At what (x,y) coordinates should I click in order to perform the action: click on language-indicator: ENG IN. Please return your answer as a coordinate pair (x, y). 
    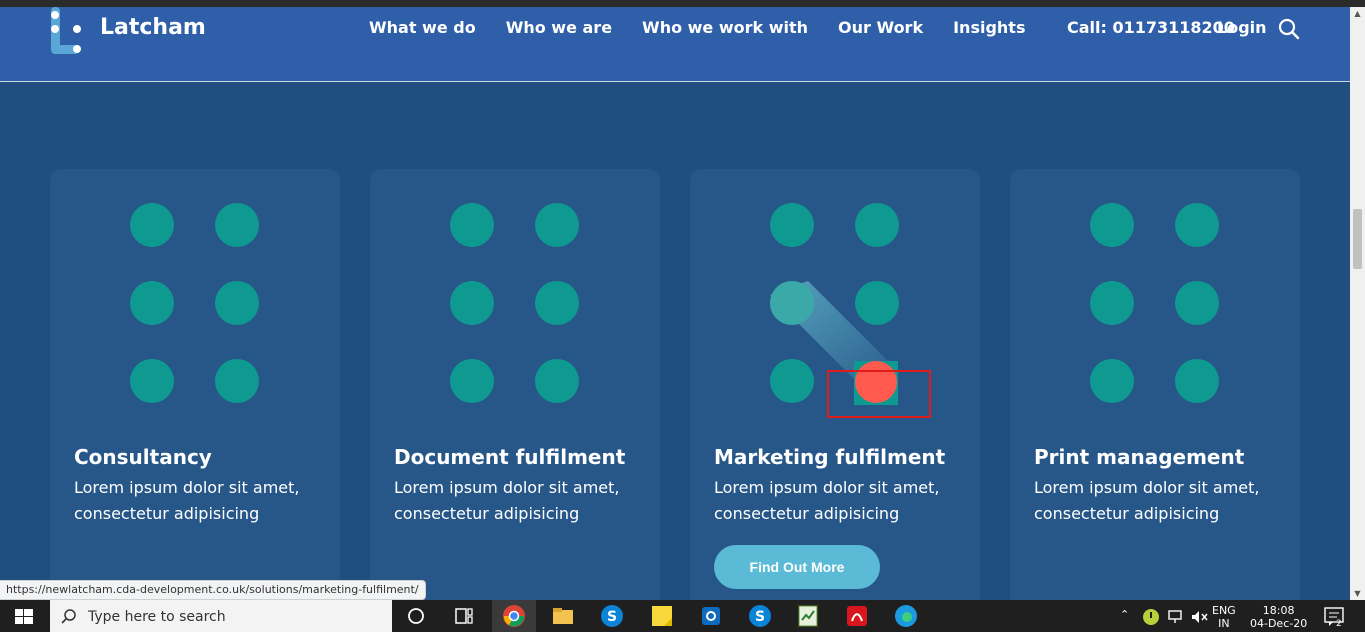
    Looking at the image, I should click on (1224, 617).